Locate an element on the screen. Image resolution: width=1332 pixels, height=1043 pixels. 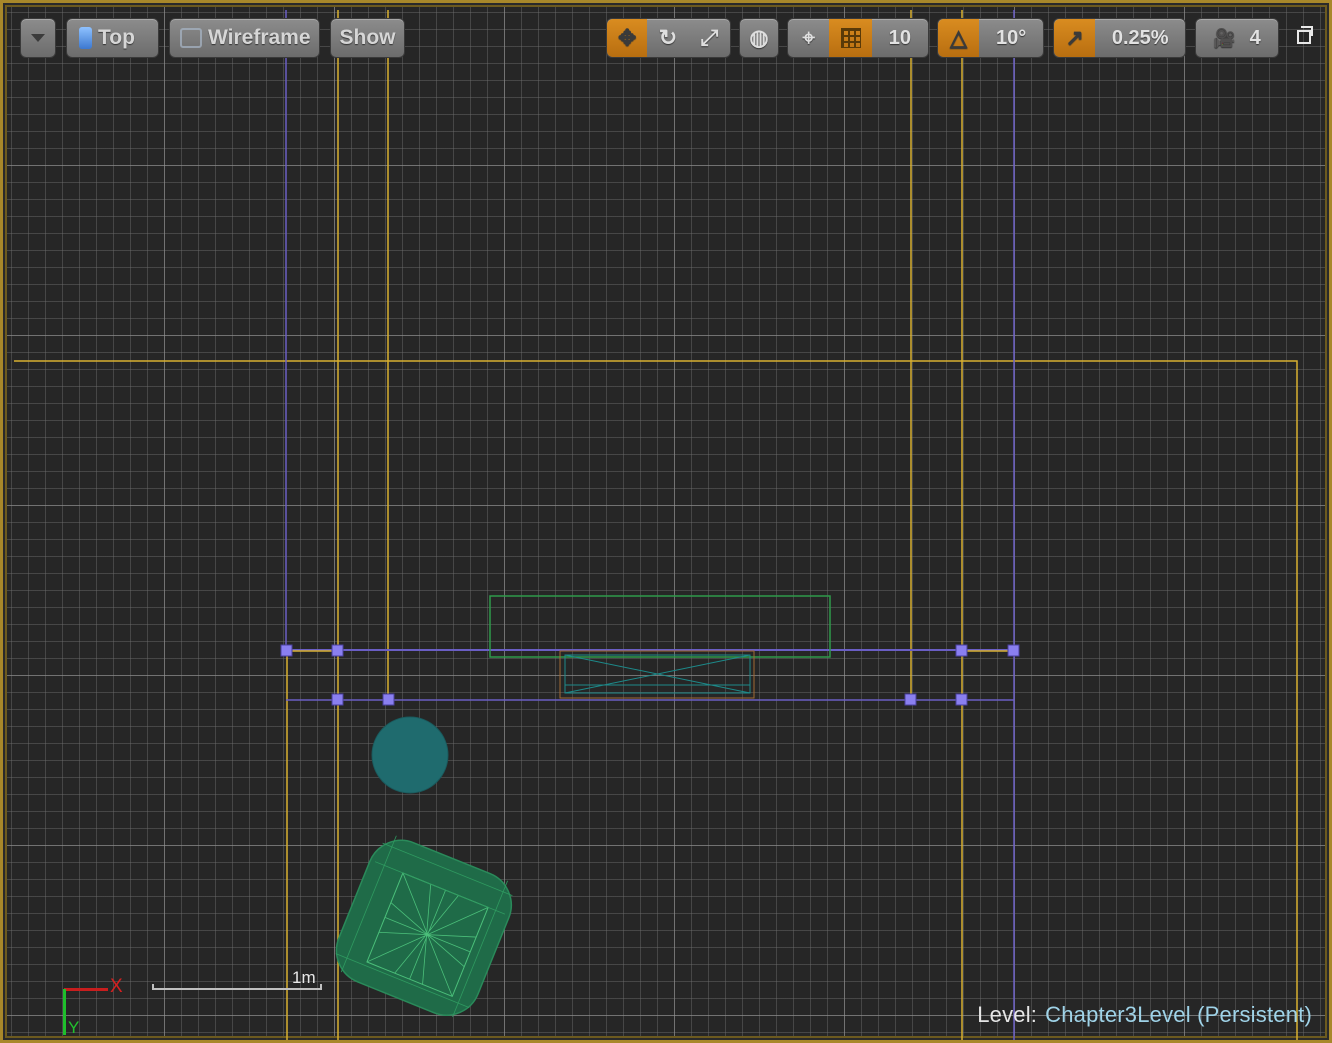
rotation-snap-value-label: 10° is located at coordinates (1011, 37).